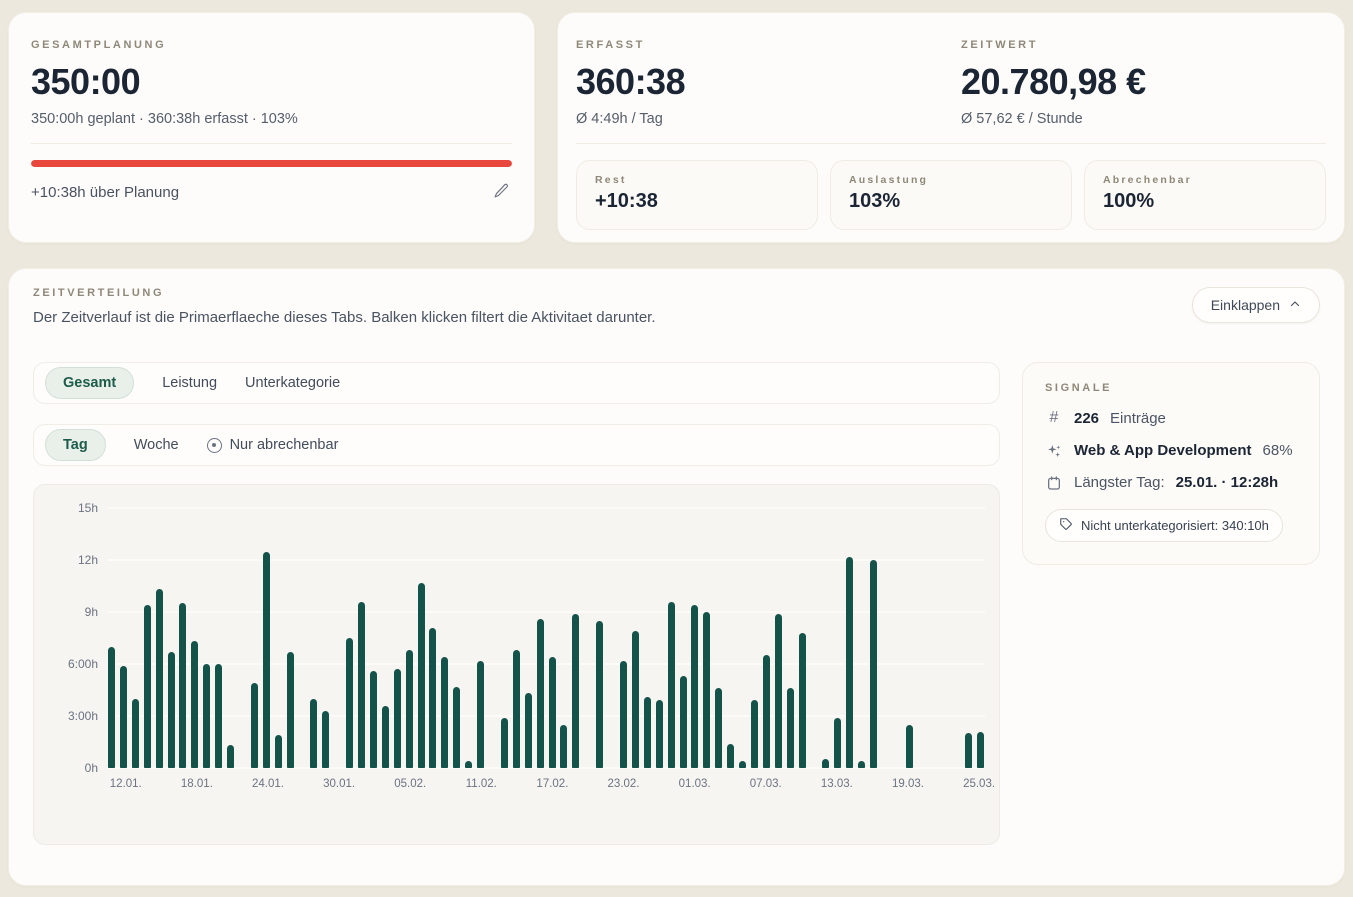  Describe the element at coordinates (1054, 483) in the screenshot. I see `calendar-icon` at that location.